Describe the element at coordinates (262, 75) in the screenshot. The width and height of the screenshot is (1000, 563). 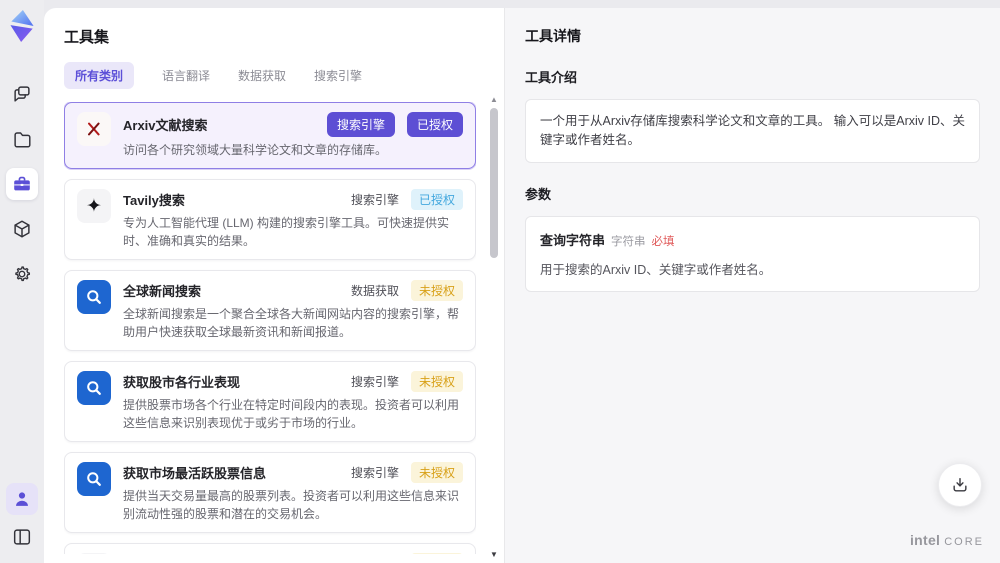
I see `tab-data-fetch: 数据获取` at that location.